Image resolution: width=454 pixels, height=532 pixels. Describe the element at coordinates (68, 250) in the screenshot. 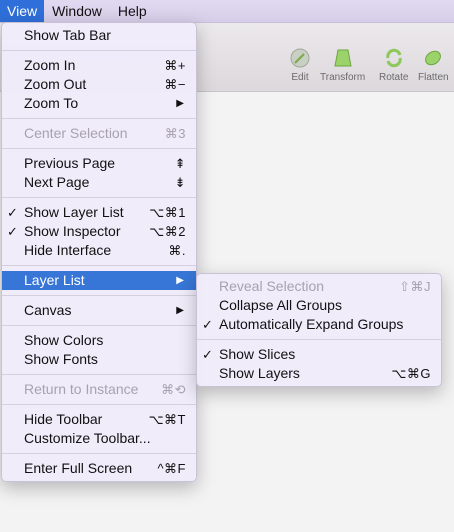

I see `menu-item-label: Hide Interface` at that location.